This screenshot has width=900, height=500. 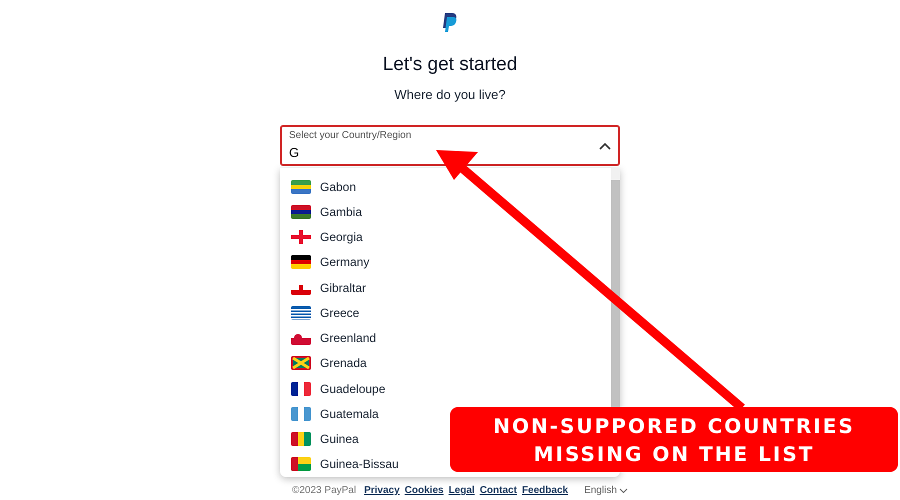 I want to click on footer-link: Feedback, so click(x=545, y=490).